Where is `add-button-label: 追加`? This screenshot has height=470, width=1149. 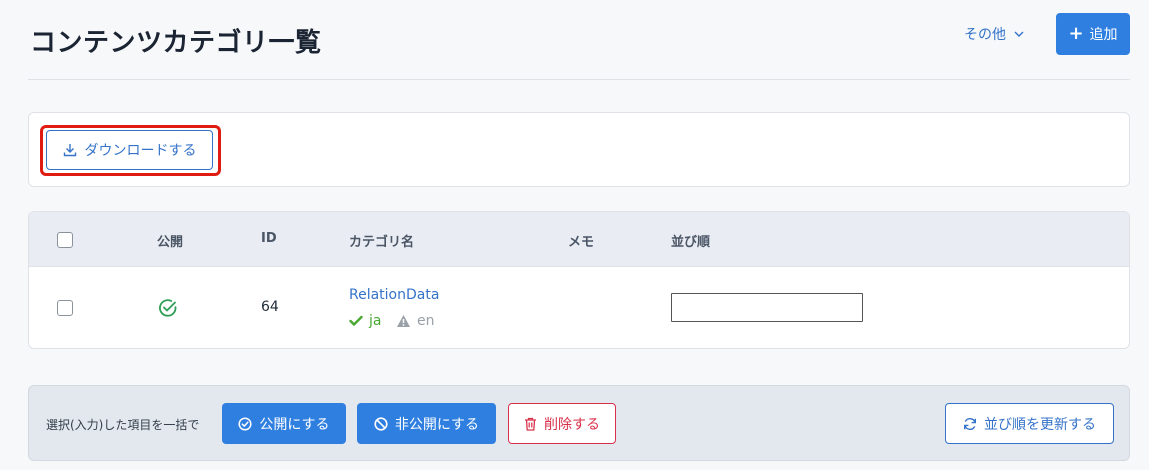
add-button-label: 追加 is located at coordinates (1103, 35).